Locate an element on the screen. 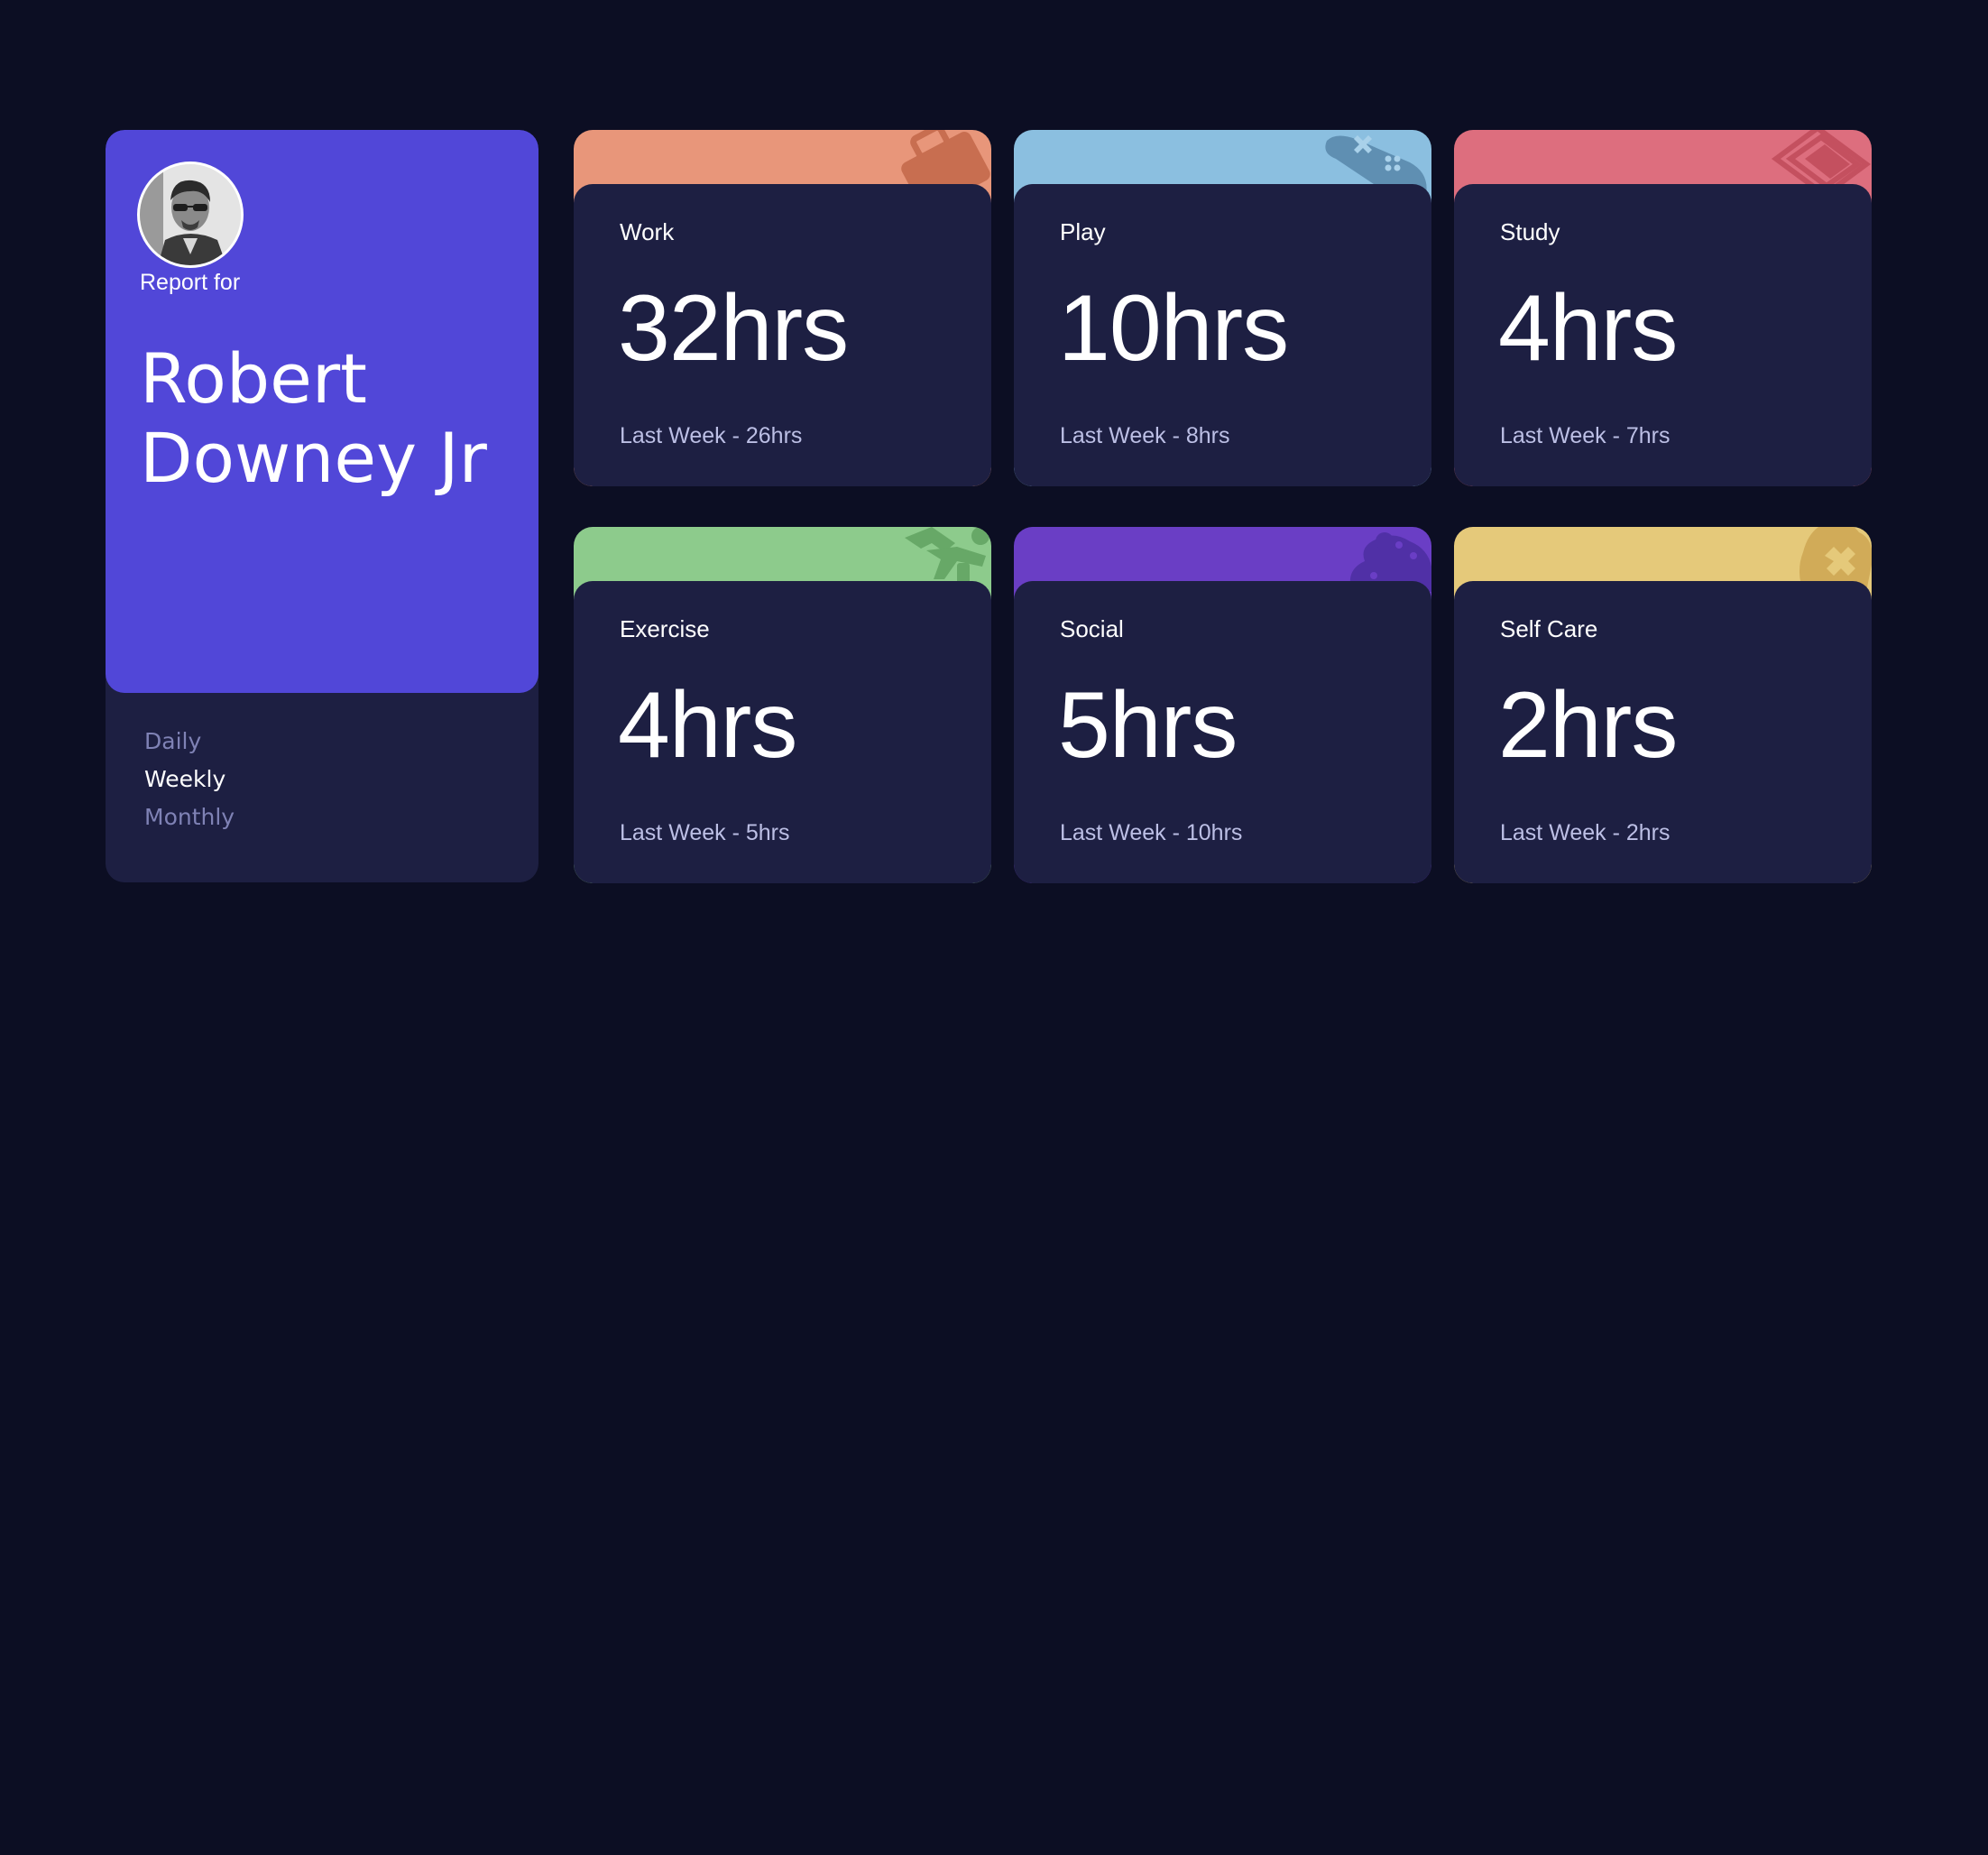 The width and height of the screenshot is (1988, 1855). activity-card-play: Play 10hrs Last Week - 8hrs is located at coordinates (1222, 308).